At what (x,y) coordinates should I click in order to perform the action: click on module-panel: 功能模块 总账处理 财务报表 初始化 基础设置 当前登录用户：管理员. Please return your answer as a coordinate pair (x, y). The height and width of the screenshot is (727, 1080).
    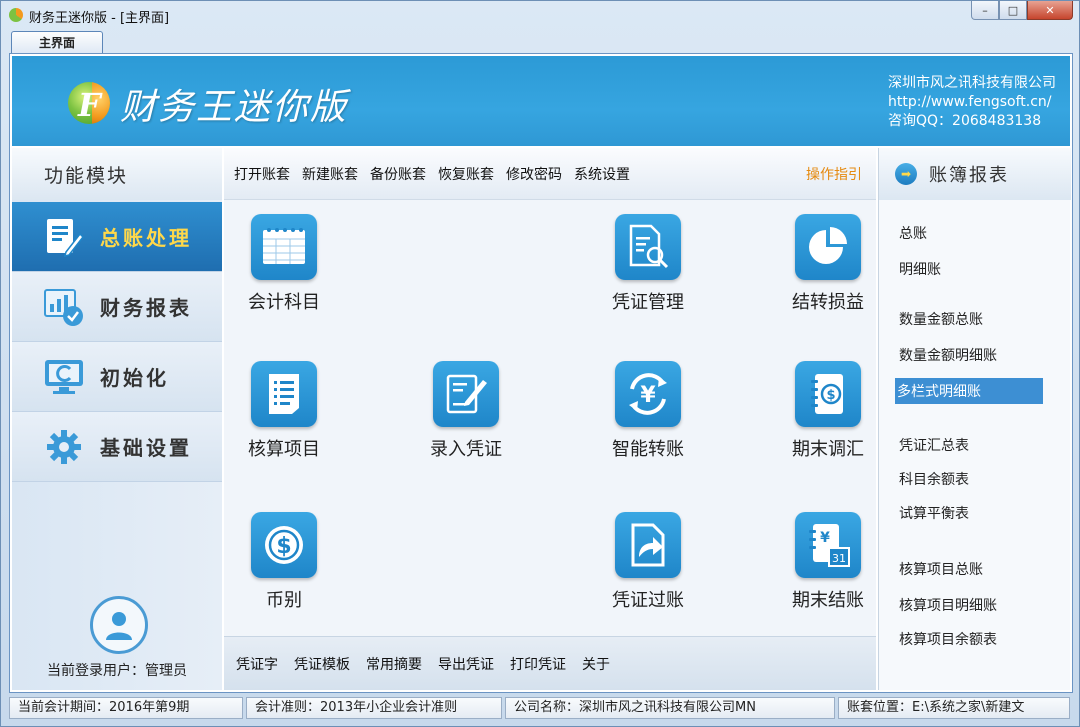
    Looking at the image, I should click on (117, 419).